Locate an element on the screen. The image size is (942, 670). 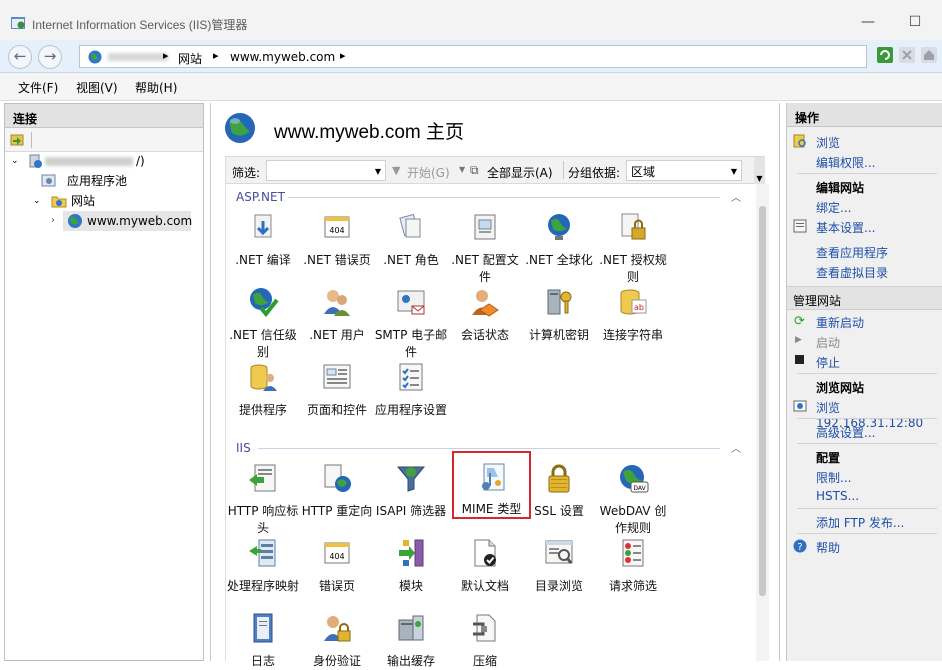
feature-output-caching: 输出缓存 is located at coordinates (411, 641).